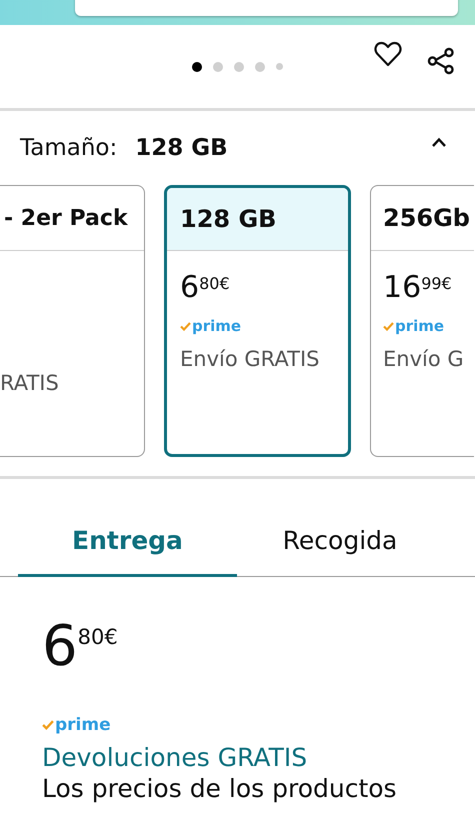 The image size is (475, 827). I want to click on option-name: 128 GB, so click(228, 219).